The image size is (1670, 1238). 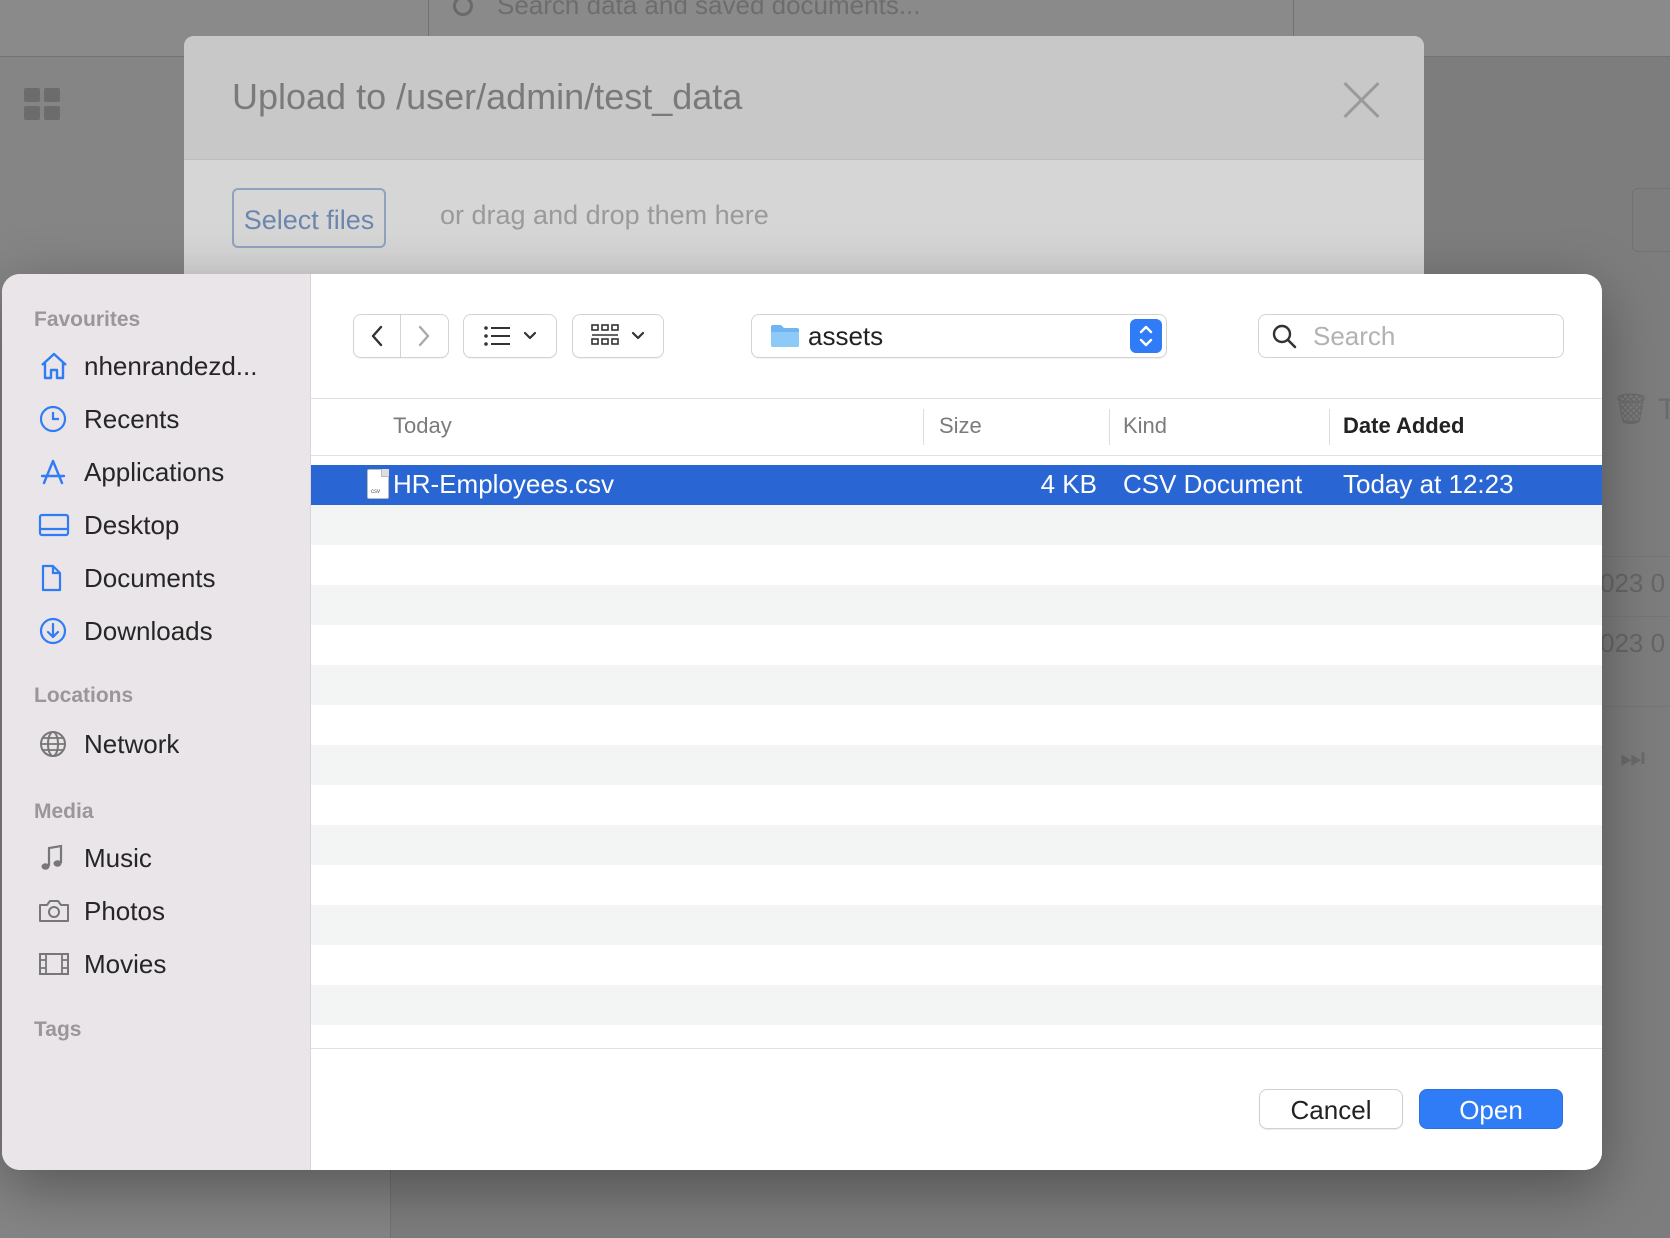 What do you see at coordinates (1632, 758) in the screenshot?
I see `skip-to-end-icon: ⏭` at bounding box center [1632, 758].